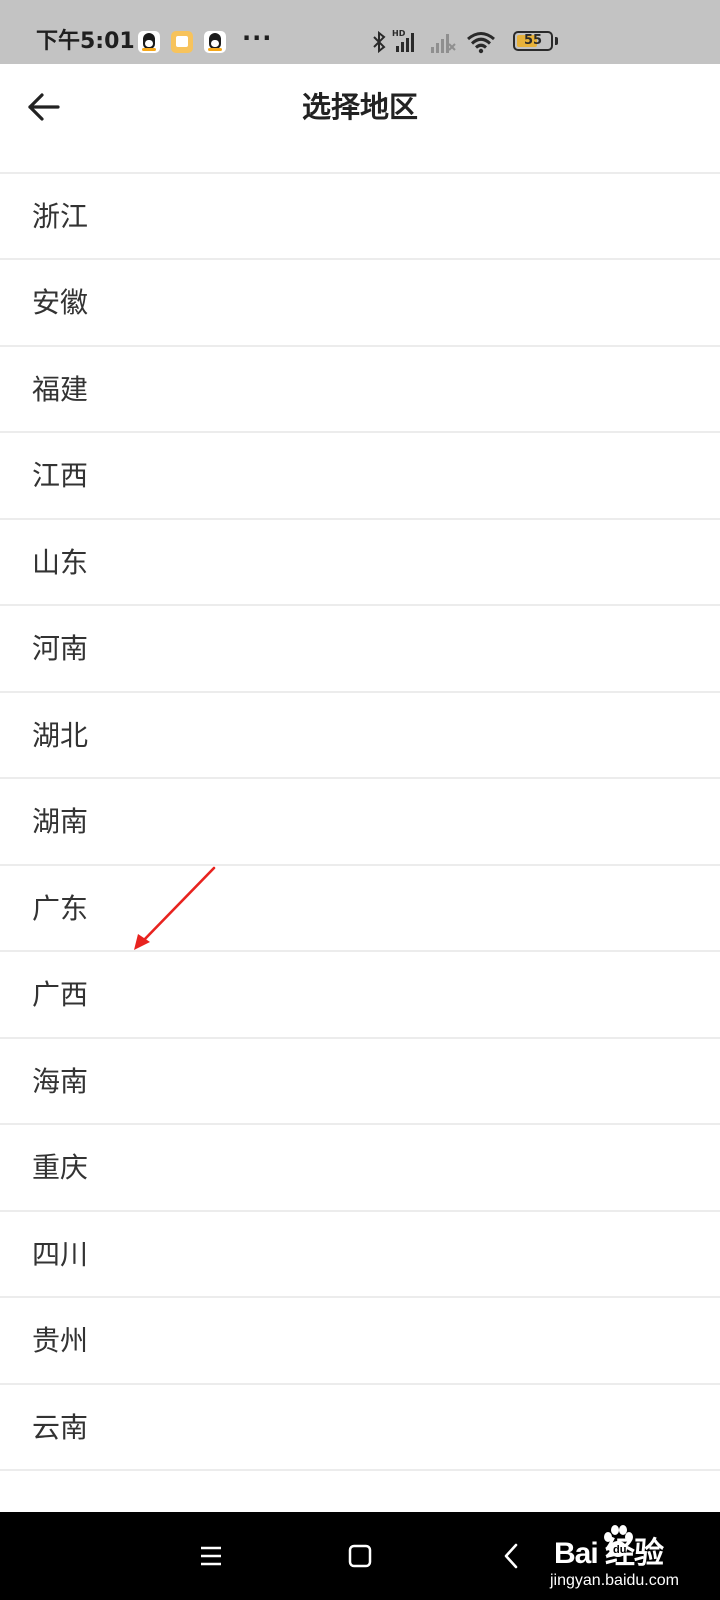  I want to click on region-item: 江苏, so click(360, 162).